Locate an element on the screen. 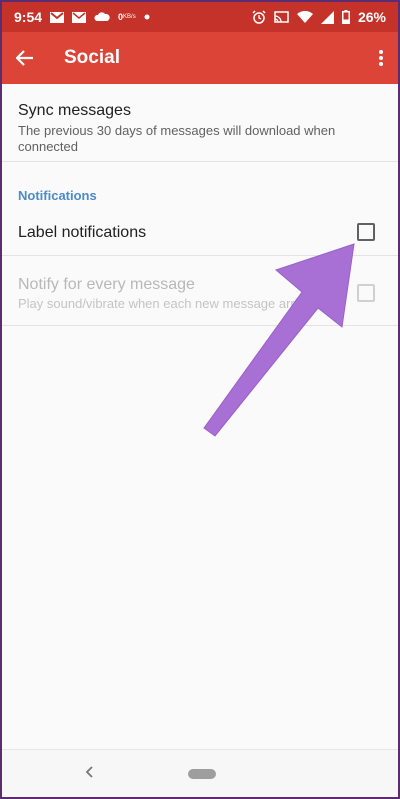 Image resolution: width=400 pixels, height=799 pixels. wifi-icon is located at coordinates (304, 17).